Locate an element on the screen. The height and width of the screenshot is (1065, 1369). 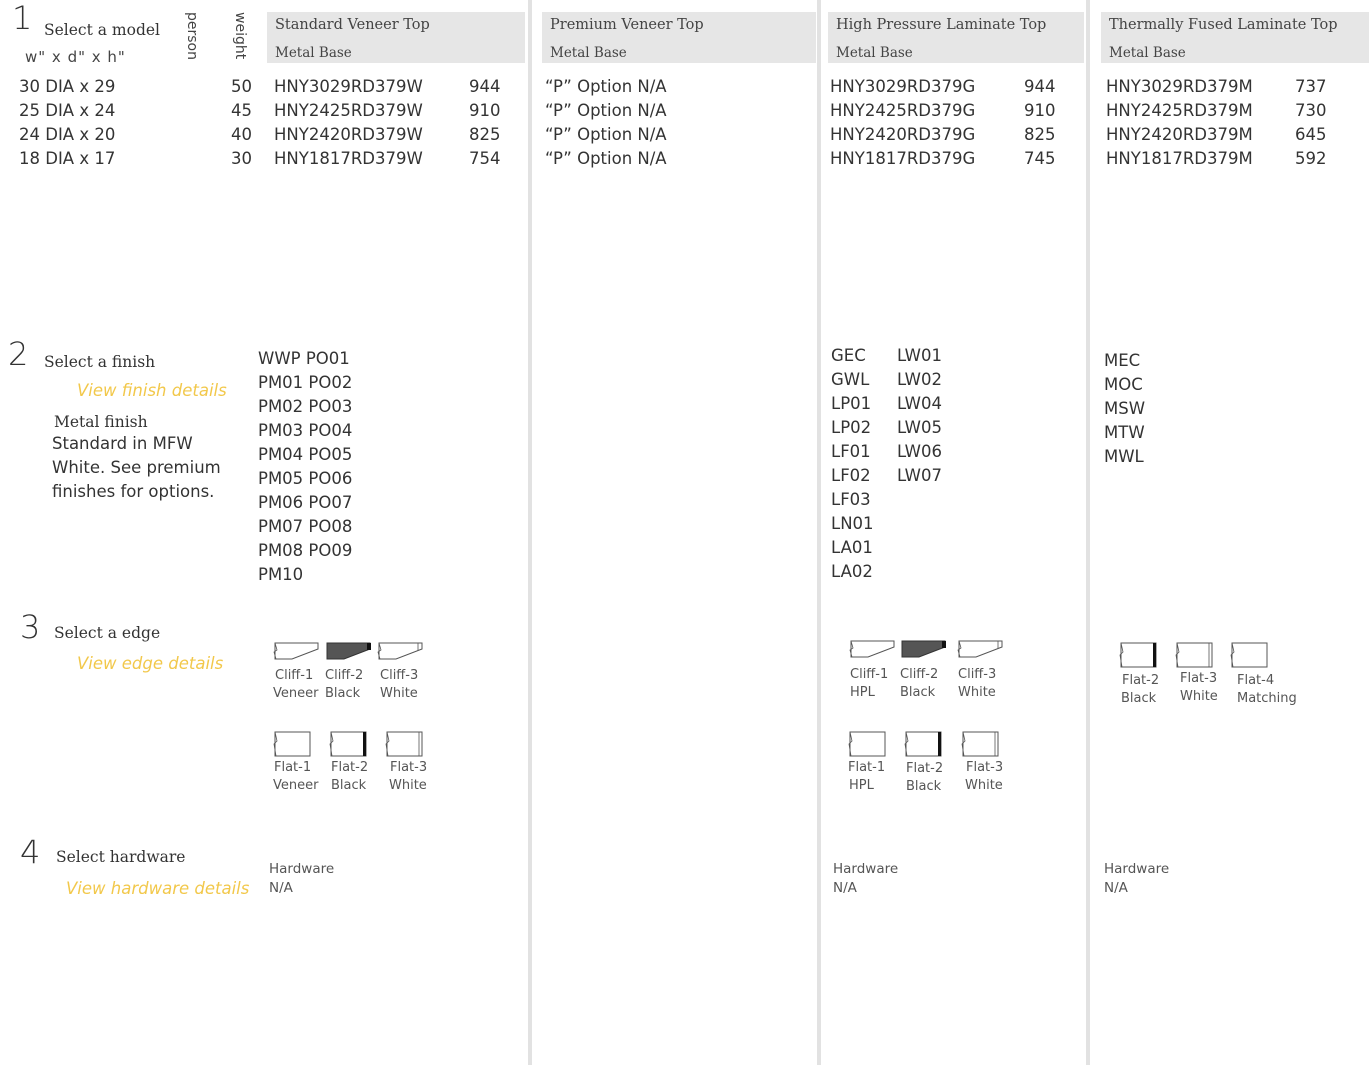
metal-finish-text: finishes for options. is located at coordinates (133, 491).